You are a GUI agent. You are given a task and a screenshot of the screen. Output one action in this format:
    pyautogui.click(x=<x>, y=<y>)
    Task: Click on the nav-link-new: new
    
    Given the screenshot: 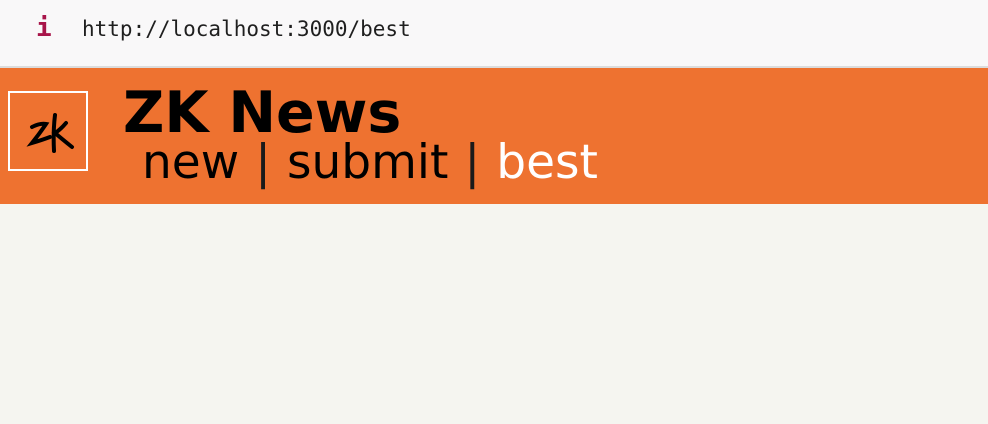 What is the action you would take?
    pyautogui.click(x=190, y=162)
    